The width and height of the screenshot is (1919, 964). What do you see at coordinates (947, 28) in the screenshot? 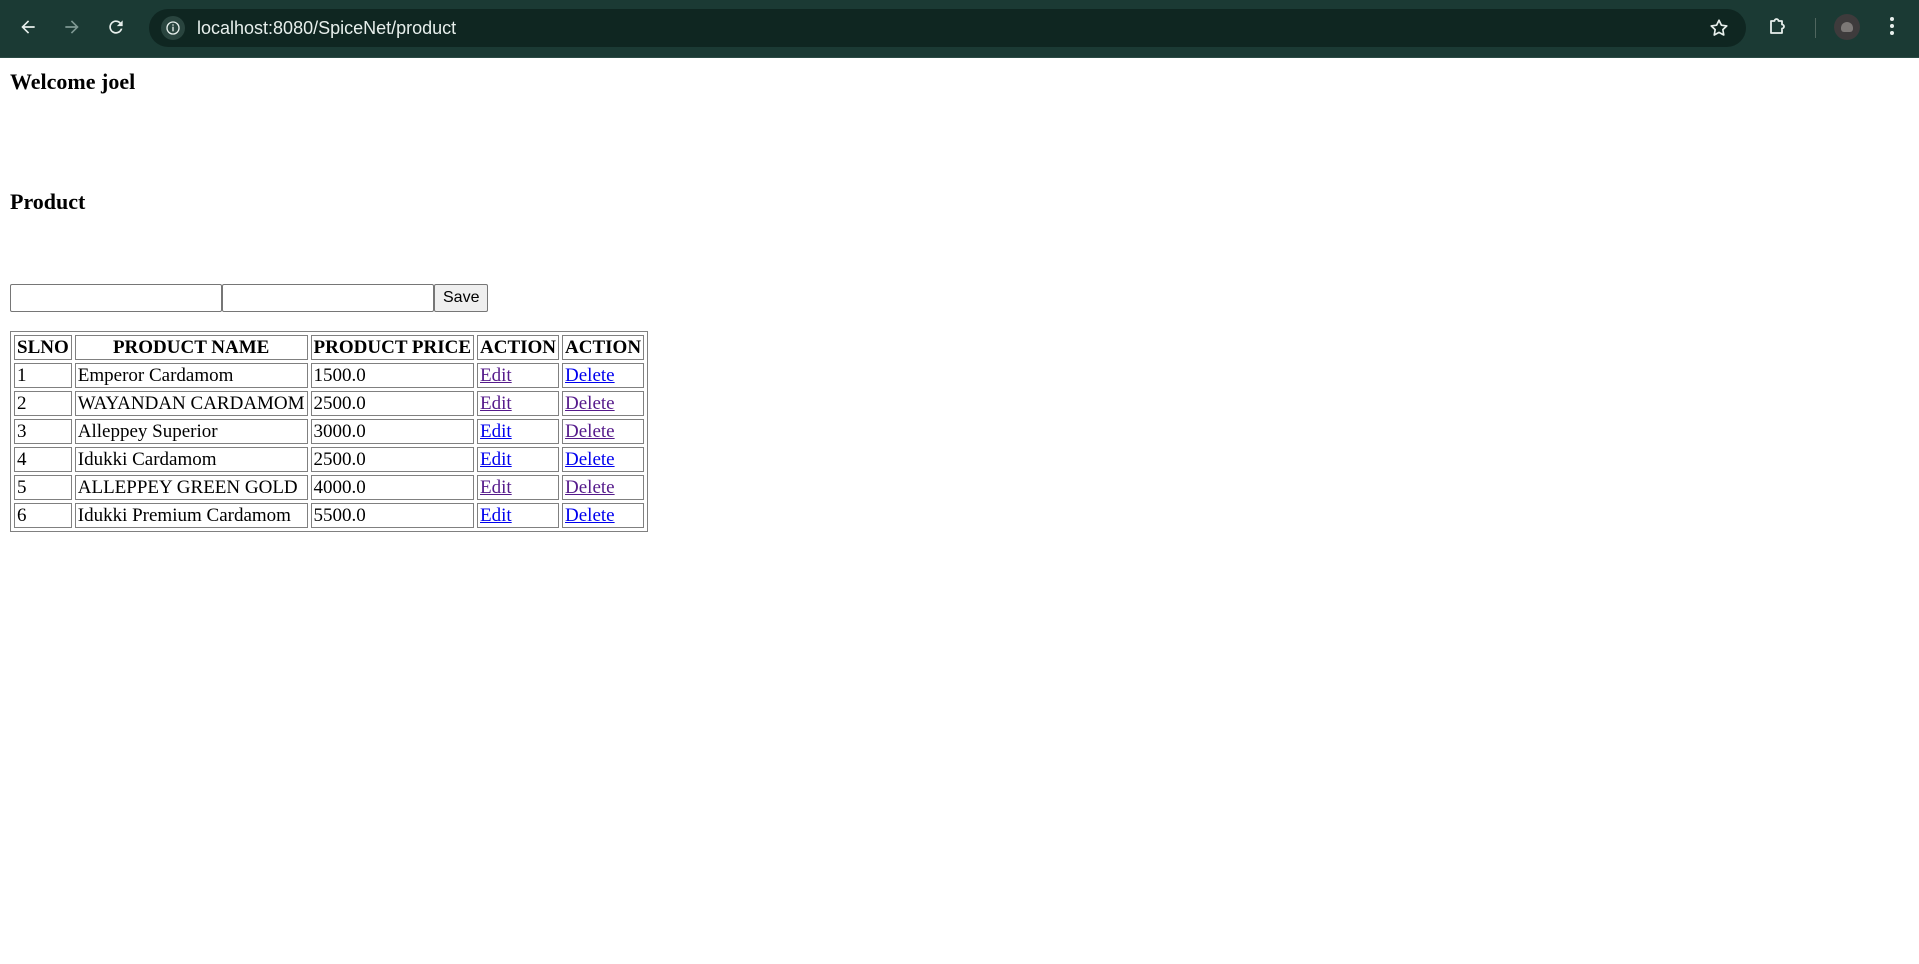
I see `address-bar: localhost:8080/SpiceNet/product` at bounding box center [947, 28].